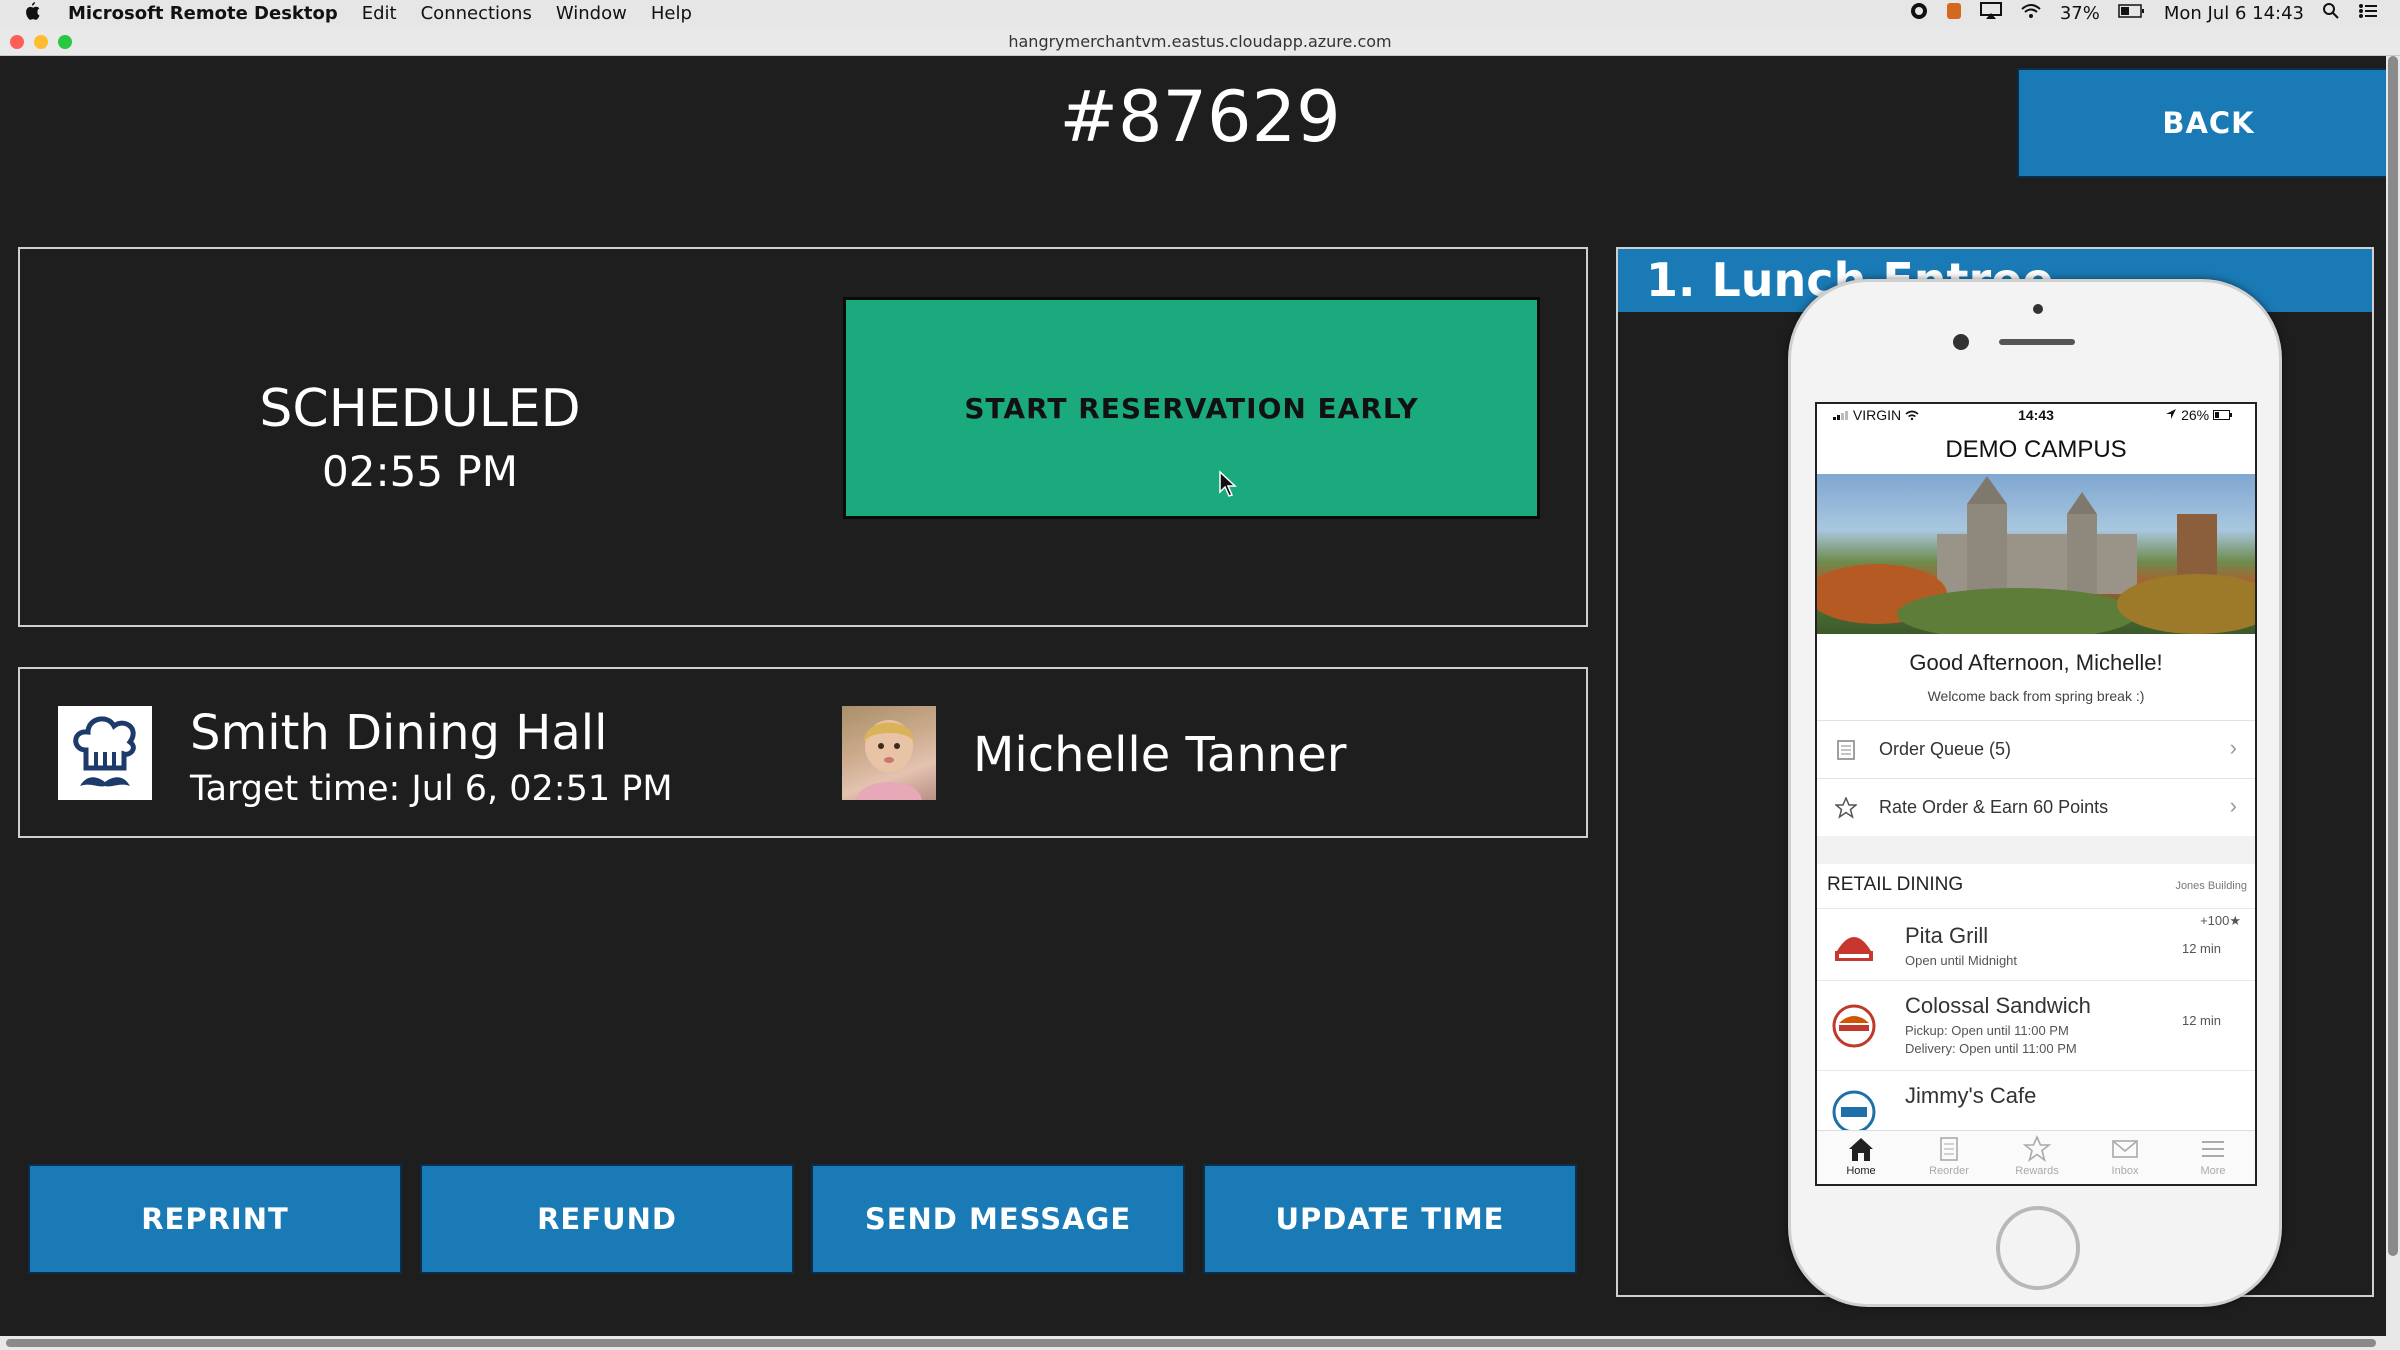 The image size is (2400, 1350). What do you see at coordinates (1998, 1005) in the screenshot?
I see `restaurant-name: Colossal Sandwich` at bounding box center [1998, 1005].